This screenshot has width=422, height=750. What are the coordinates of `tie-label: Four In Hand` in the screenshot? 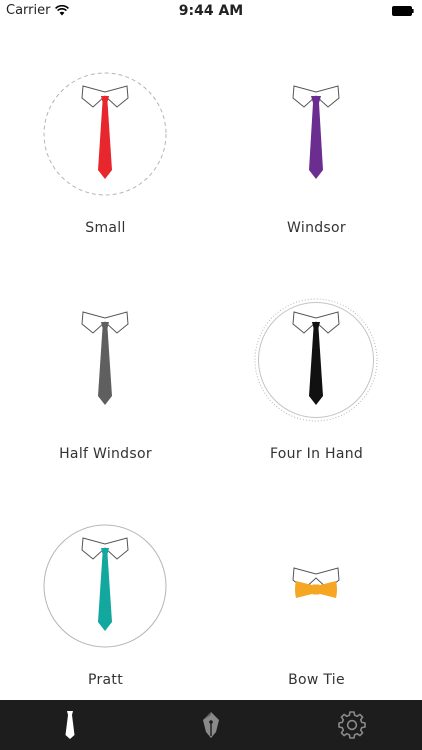 It's located at (316, 454).